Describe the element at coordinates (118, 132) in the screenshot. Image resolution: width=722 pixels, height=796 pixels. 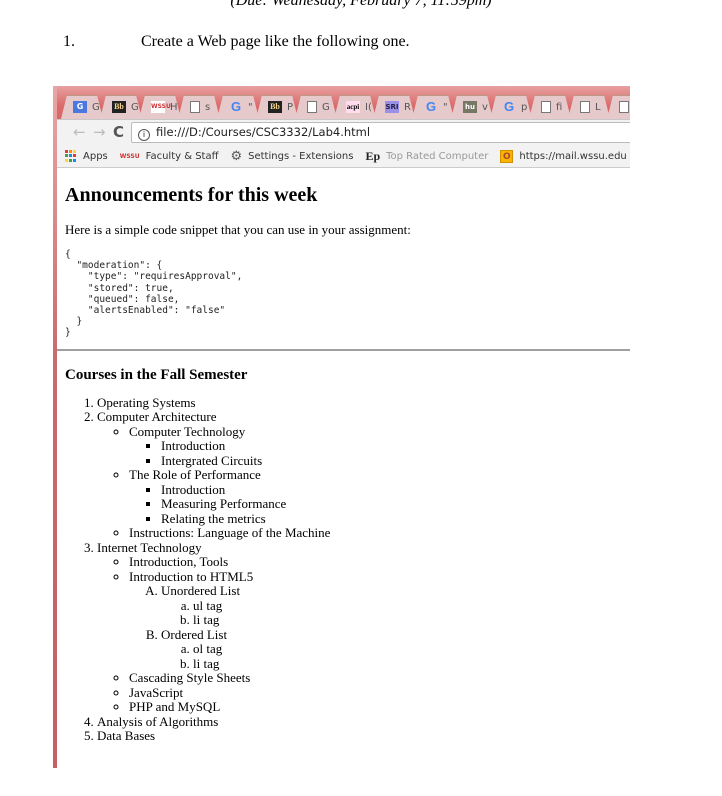
I see `reload-button: C` at that location.